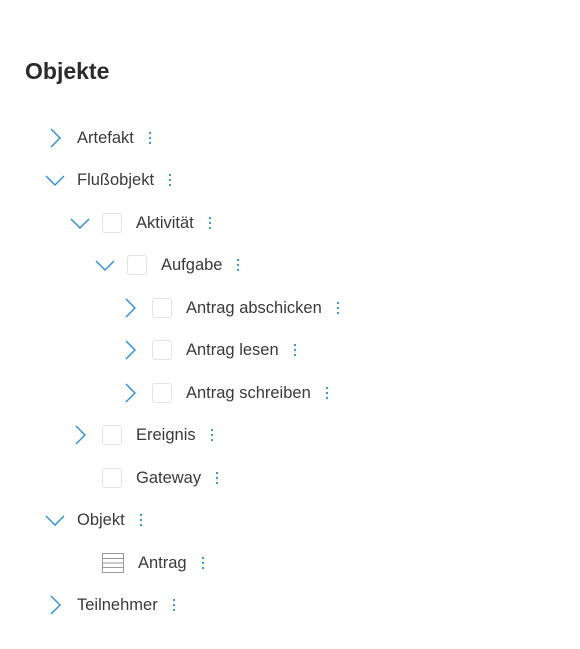  I want to click on tree-item-antrag: Antrag, so click(138, 563).